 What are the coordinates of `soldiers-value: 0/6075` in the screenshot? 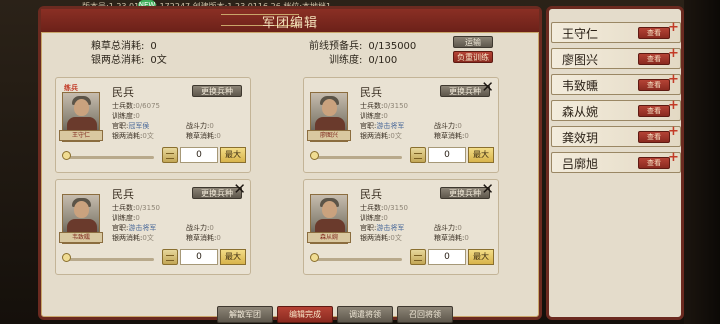 It's located at (147, 106).